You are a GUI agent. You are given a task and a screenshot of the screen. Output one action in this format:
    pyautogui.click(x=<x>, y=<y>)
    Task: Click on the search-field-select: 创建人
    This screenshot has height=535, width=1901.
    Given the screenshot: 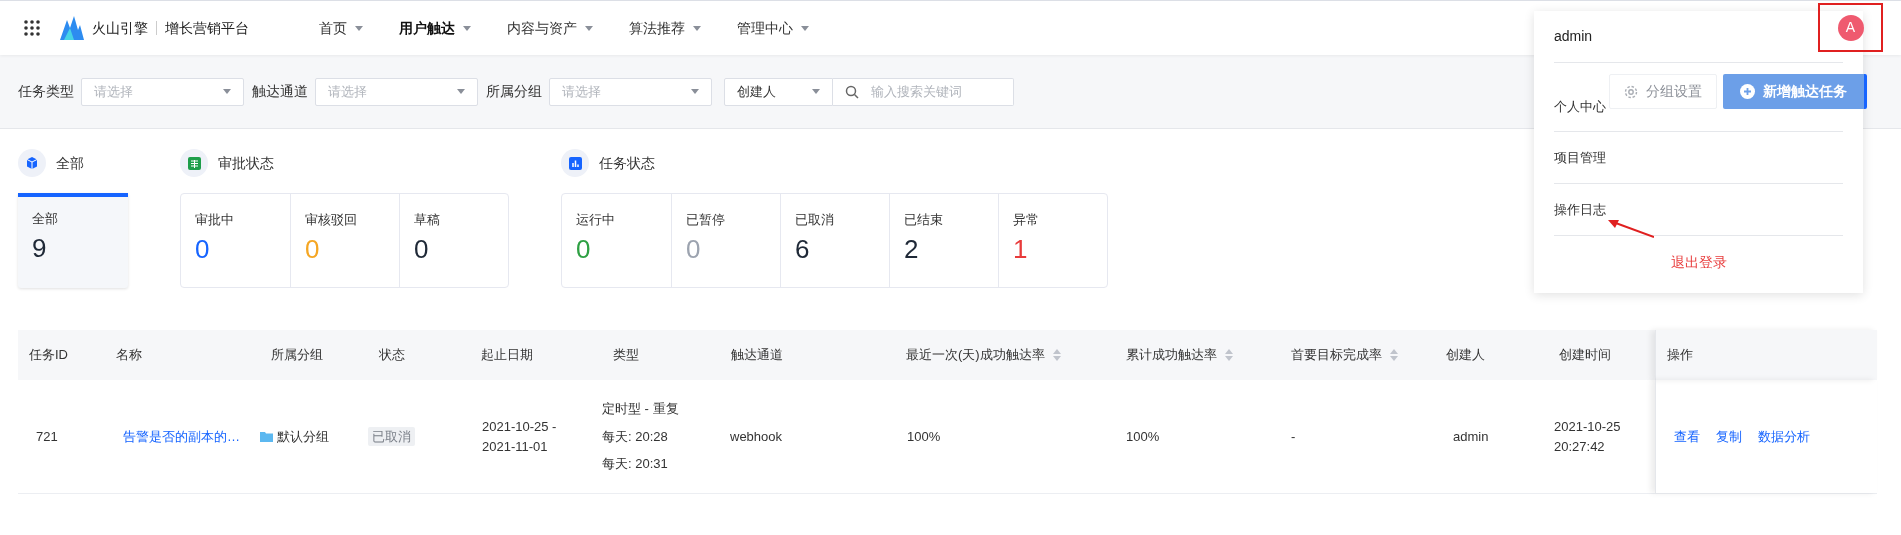 What is the action you would take?
    pyautogui.click(x=778, y=91)
    